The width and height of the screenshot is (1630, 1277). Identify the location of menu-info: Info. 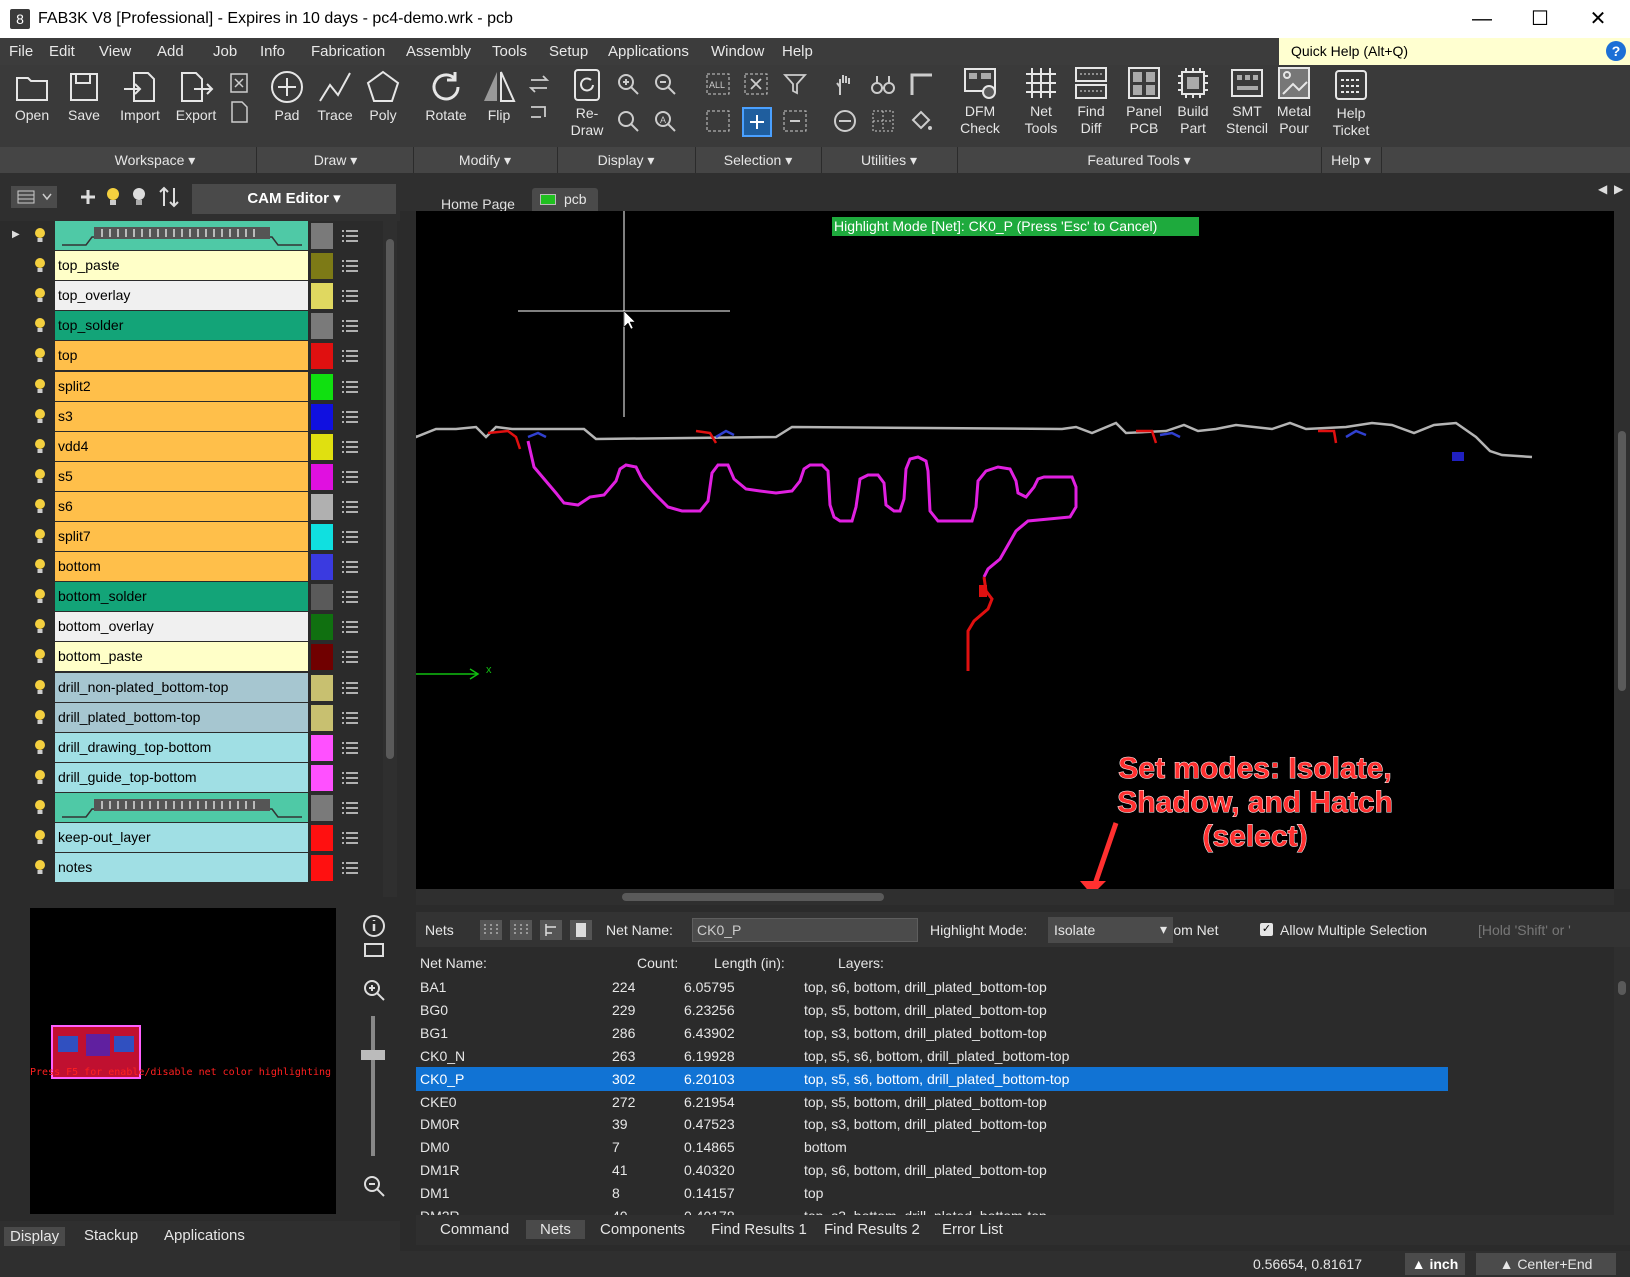
(272, 51).